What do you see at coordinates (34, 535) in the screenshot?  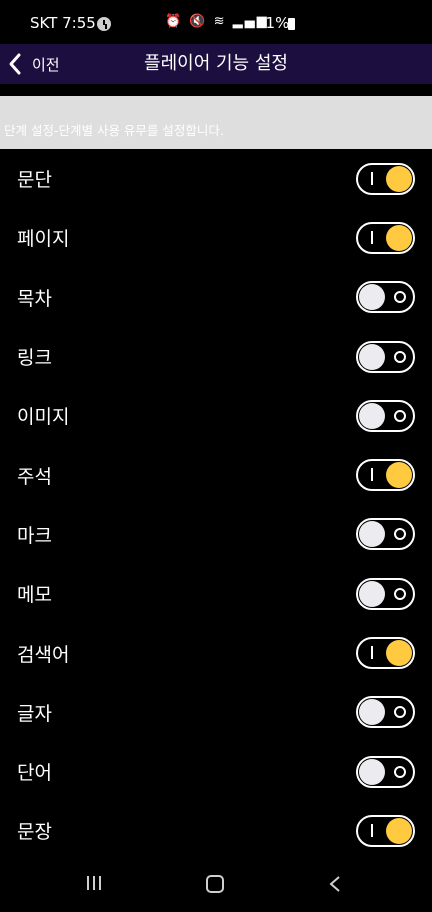 I see `setting-label: 마크` at bounding box center [34, 535].